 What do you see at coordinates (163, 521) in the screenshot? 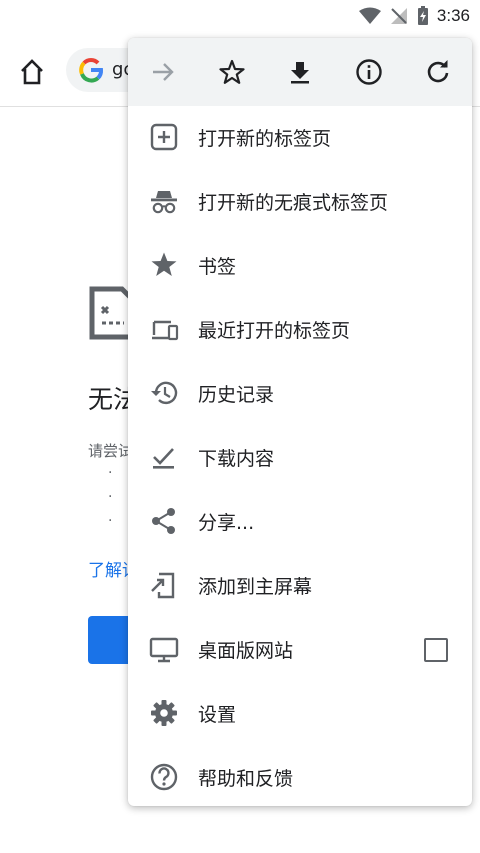
I see `share-icon` at bounding box center [163, 521].